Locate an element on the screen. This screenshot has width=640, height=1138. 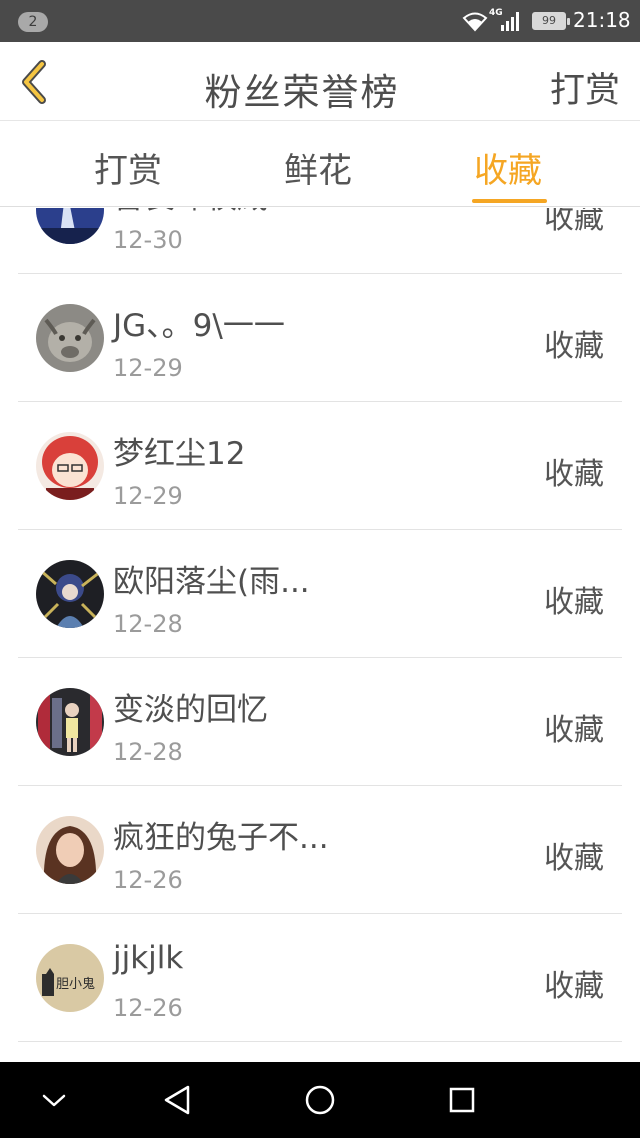
battery-level: 99 is located at coordinates (549, 21).